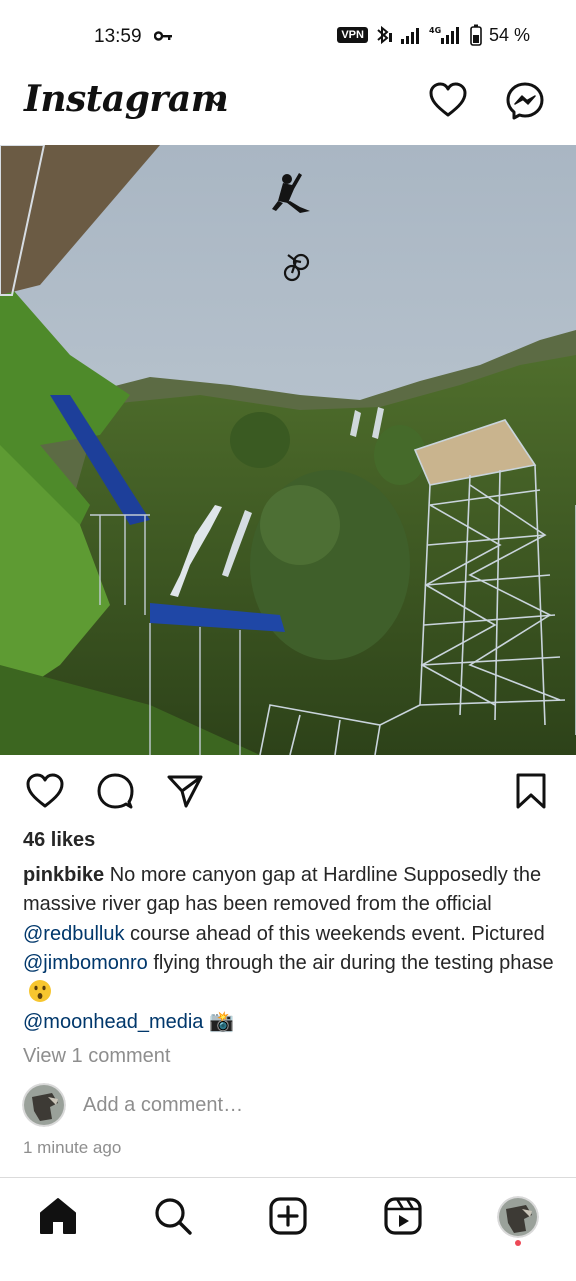 The width and height of the screenshot is (576, 1281). I want to click on mention-jimbomonro: @jimbomonro, so click(85, 963).